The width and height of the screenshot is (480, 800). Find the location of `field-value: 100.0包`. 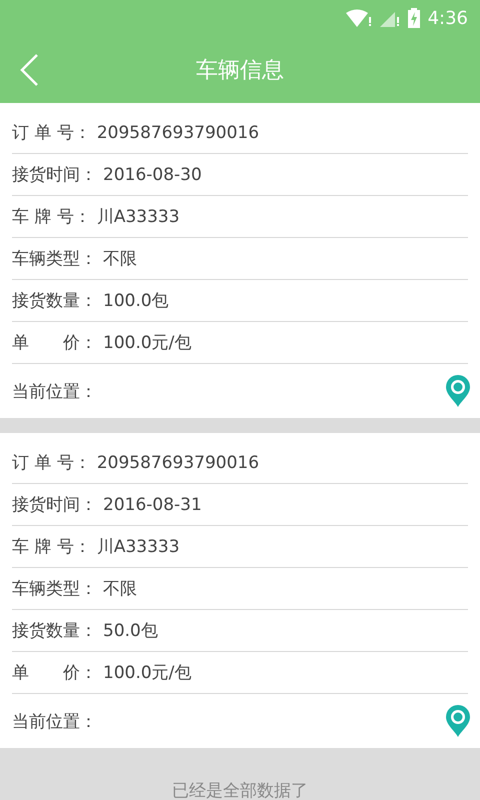

field-value: 100.0包 is located at coordinates (136, 301).